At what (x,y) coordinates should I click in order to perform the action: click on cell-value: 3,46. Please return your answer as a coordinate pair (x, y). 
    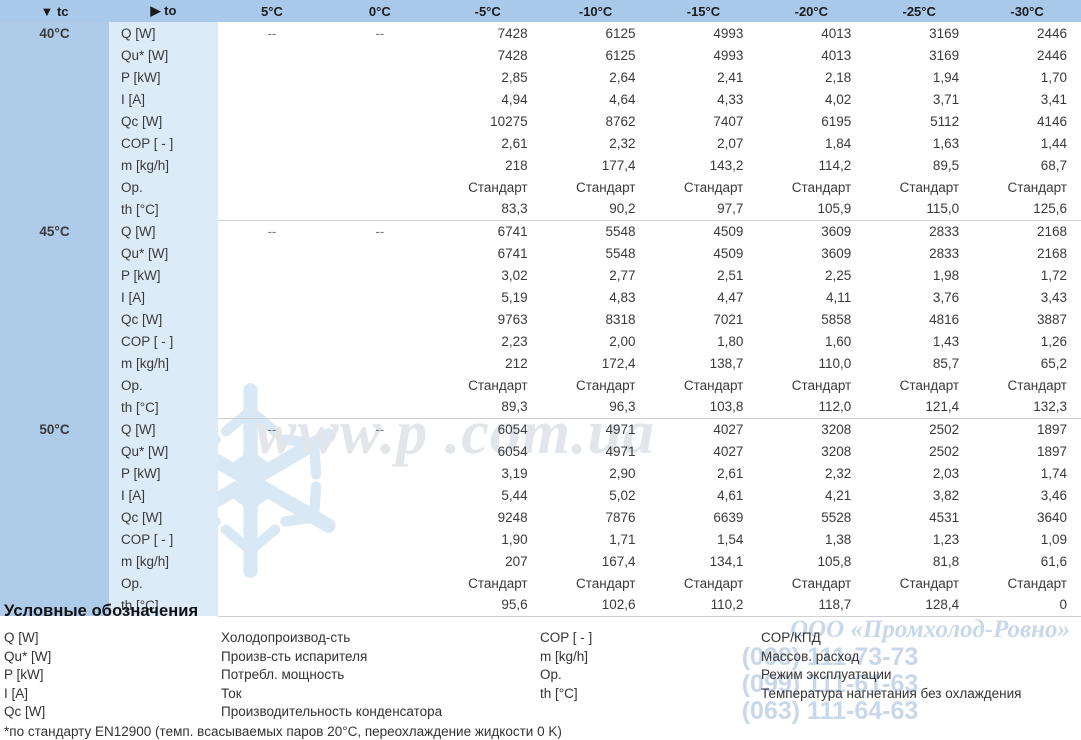
    Looking at the image, I should click on (1053, 495).